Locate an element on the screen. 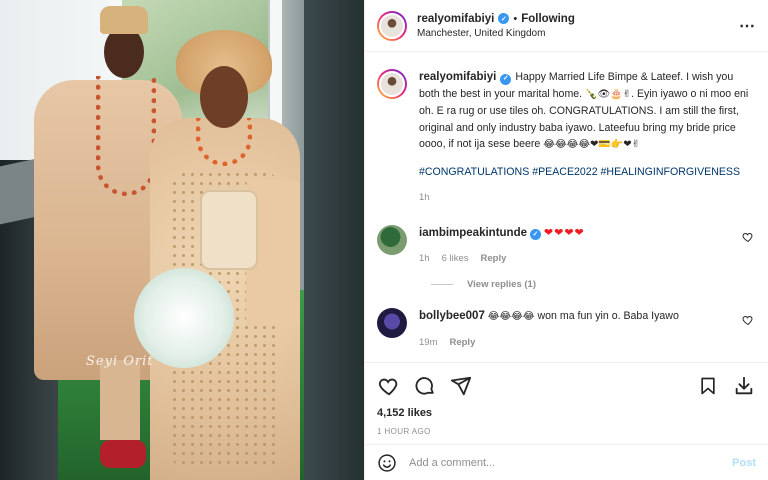 The image size is (768, 480). caption-emojis-a: 🍾👁🎂✌ is located at coordinates (608, 94).